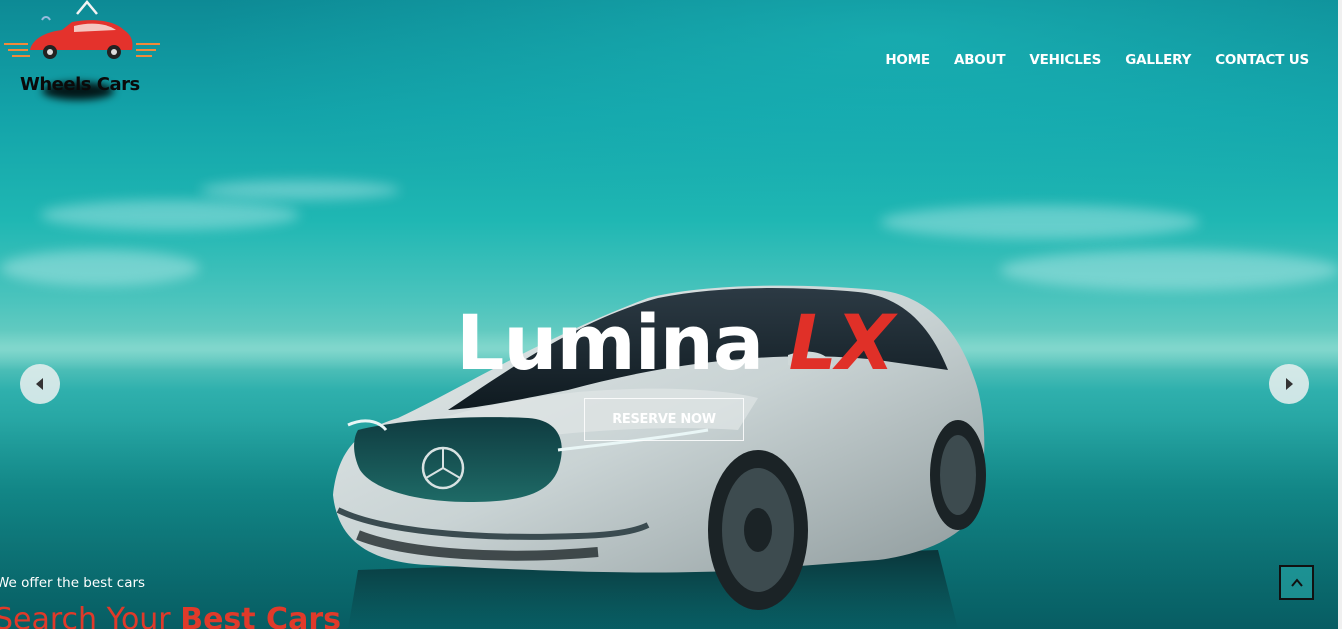  Describe the element at coordinates (1158, 60) in the screenshot. I see `nav-gallery: GALLERY` at that location.